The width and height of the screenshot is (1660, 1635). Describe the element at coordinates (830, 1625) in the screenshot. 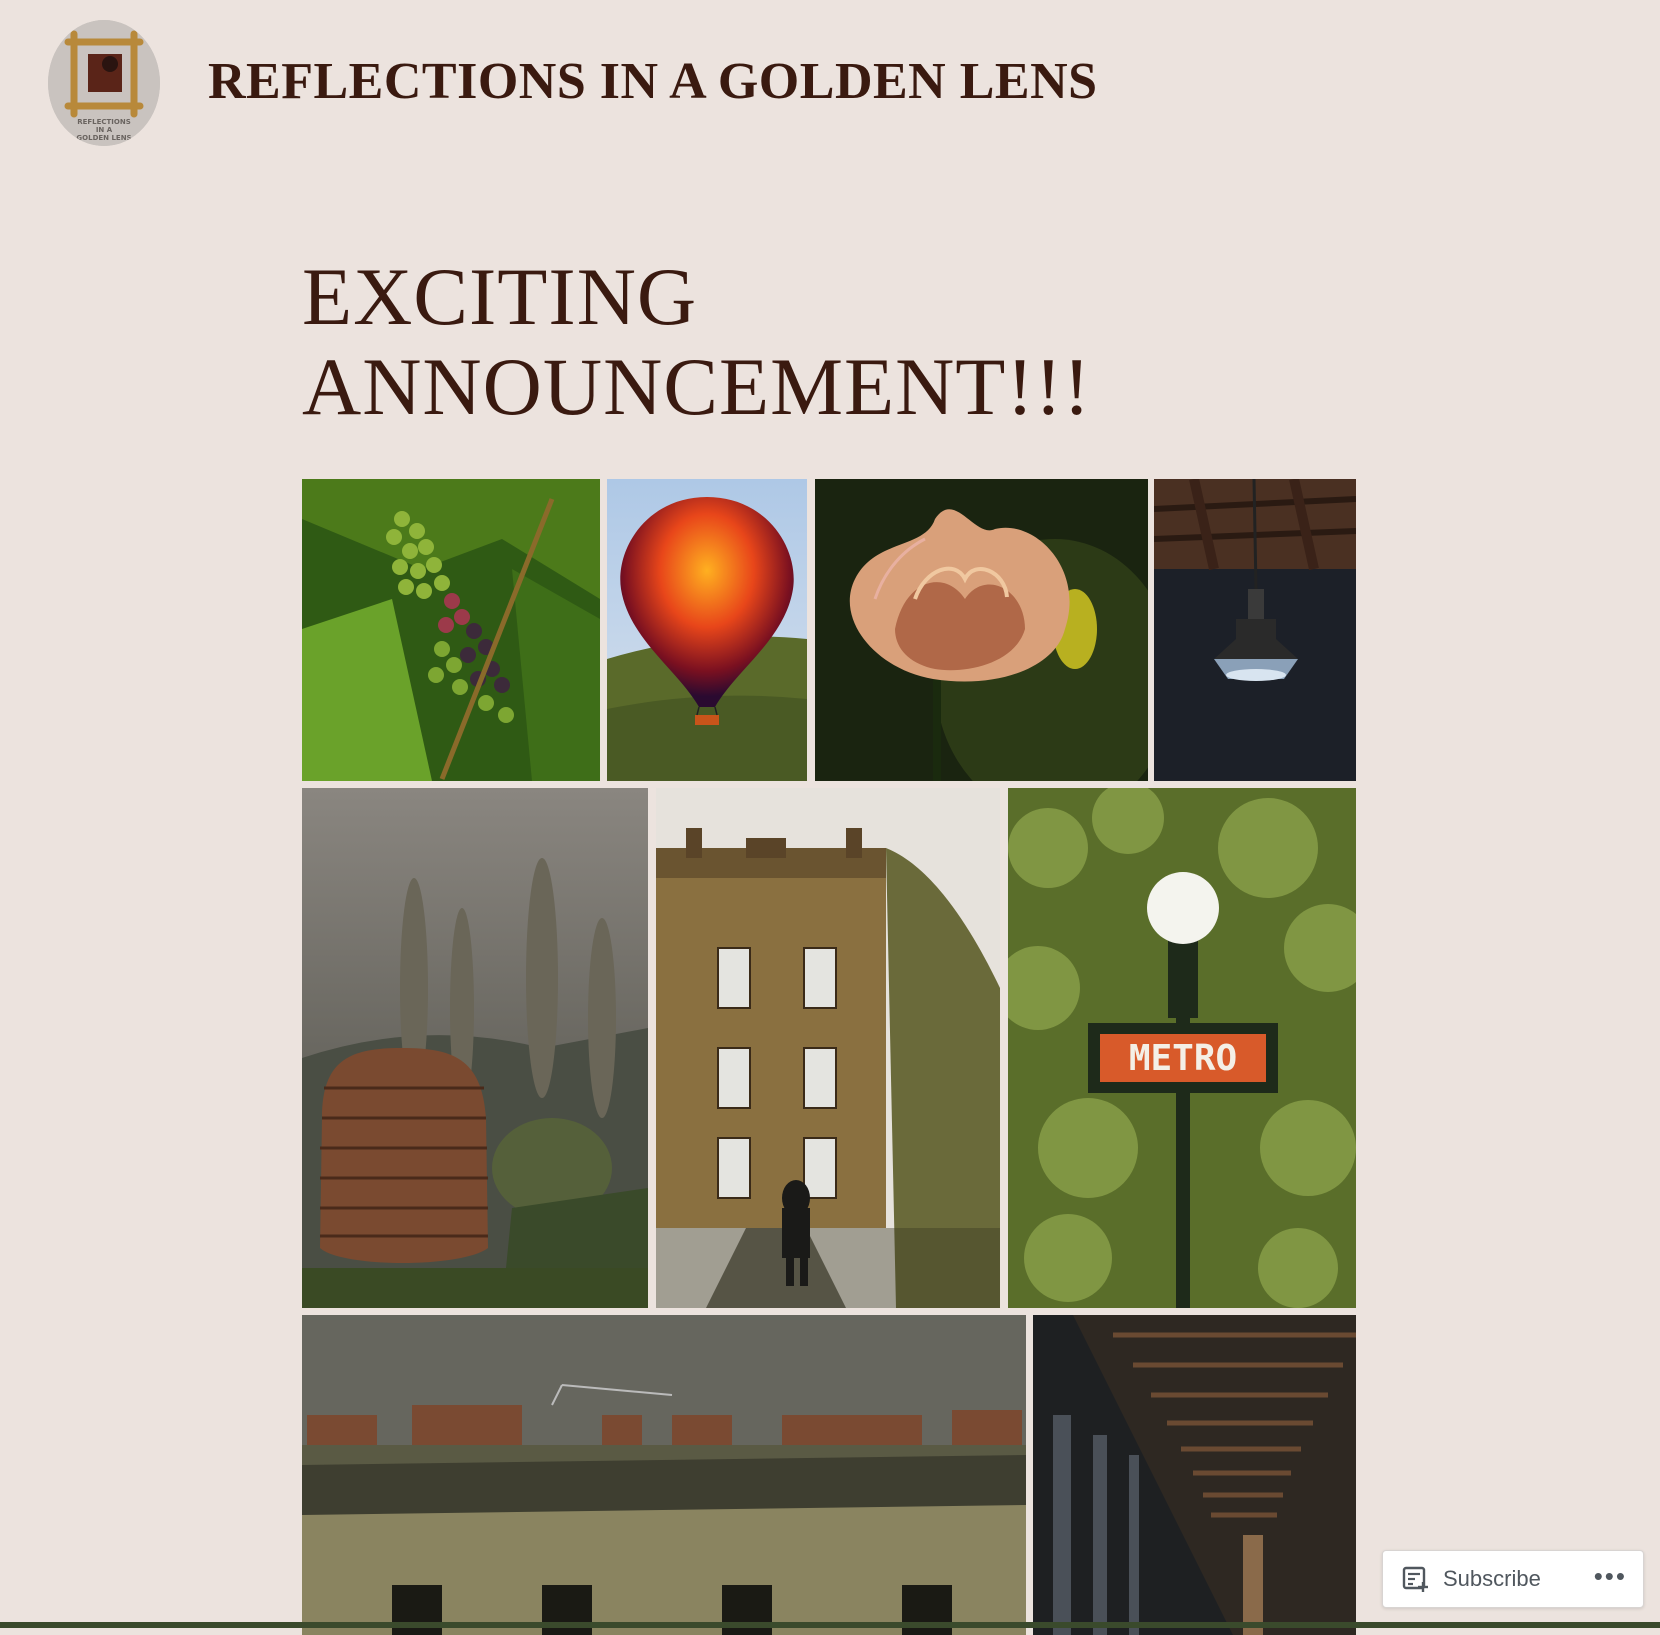

I see `page-bottom-edge` at that location.